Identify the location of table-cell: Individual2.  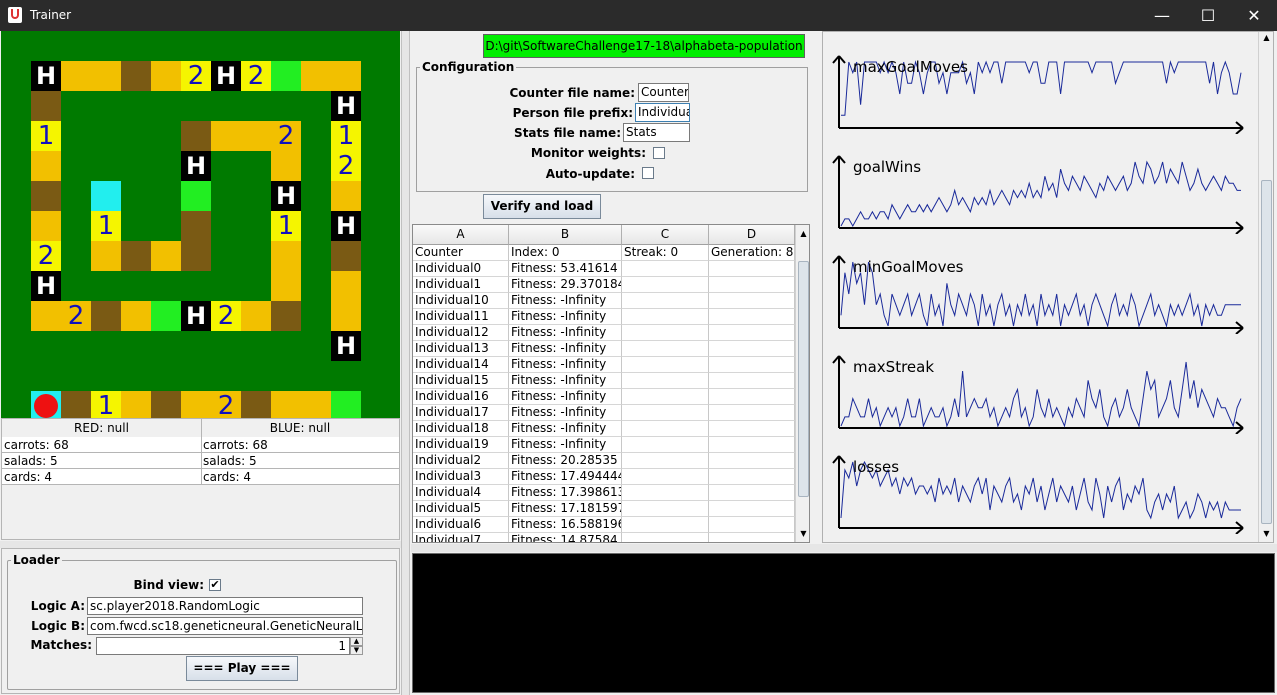
(461, 461).